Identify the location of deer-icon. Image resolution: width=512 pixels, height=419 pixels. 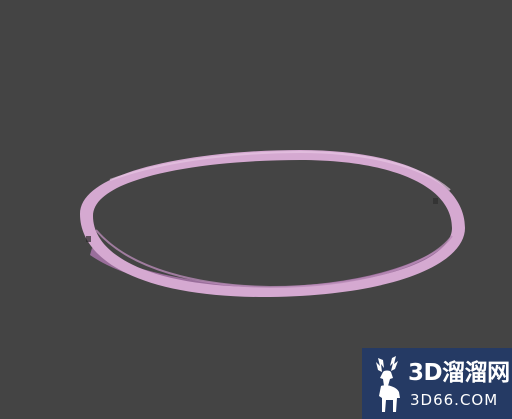
(388, 384).